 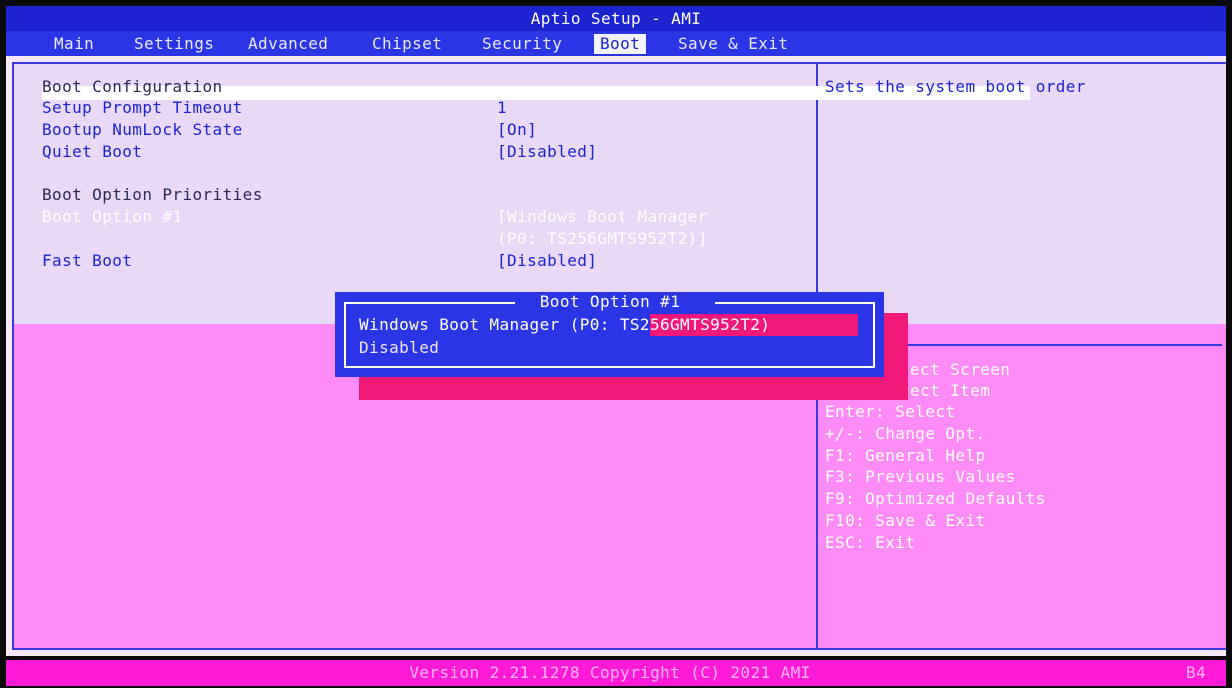 I want to click on tab-security: Security, so click(x=522, y=44).